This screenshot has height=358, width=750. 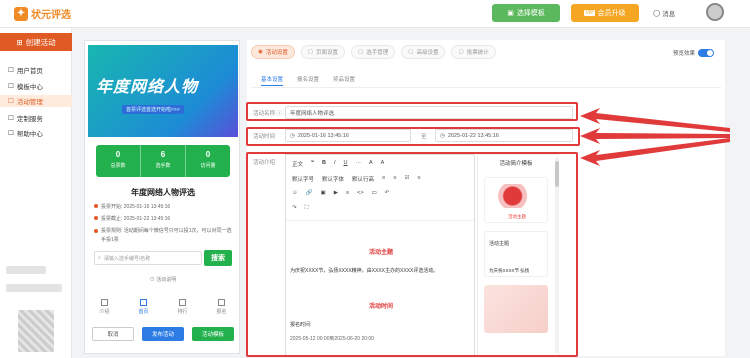 I want to click on publish-button: 发布活动, so click(x=163, y=334).